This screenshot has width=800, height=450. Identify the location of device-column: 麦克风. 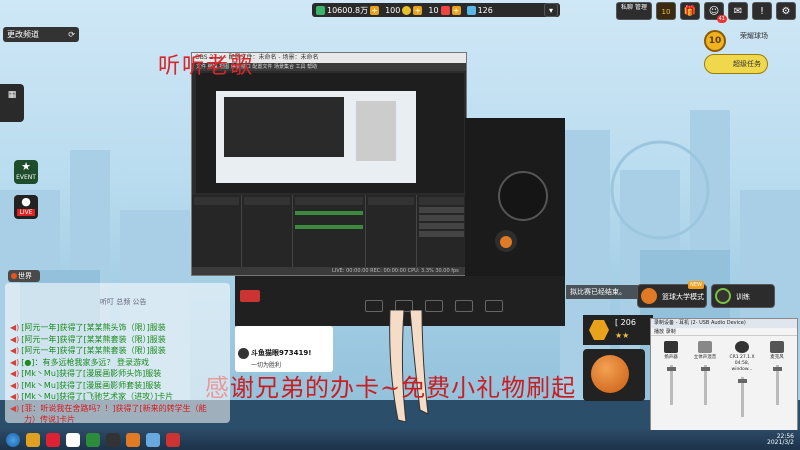
(777, 385).